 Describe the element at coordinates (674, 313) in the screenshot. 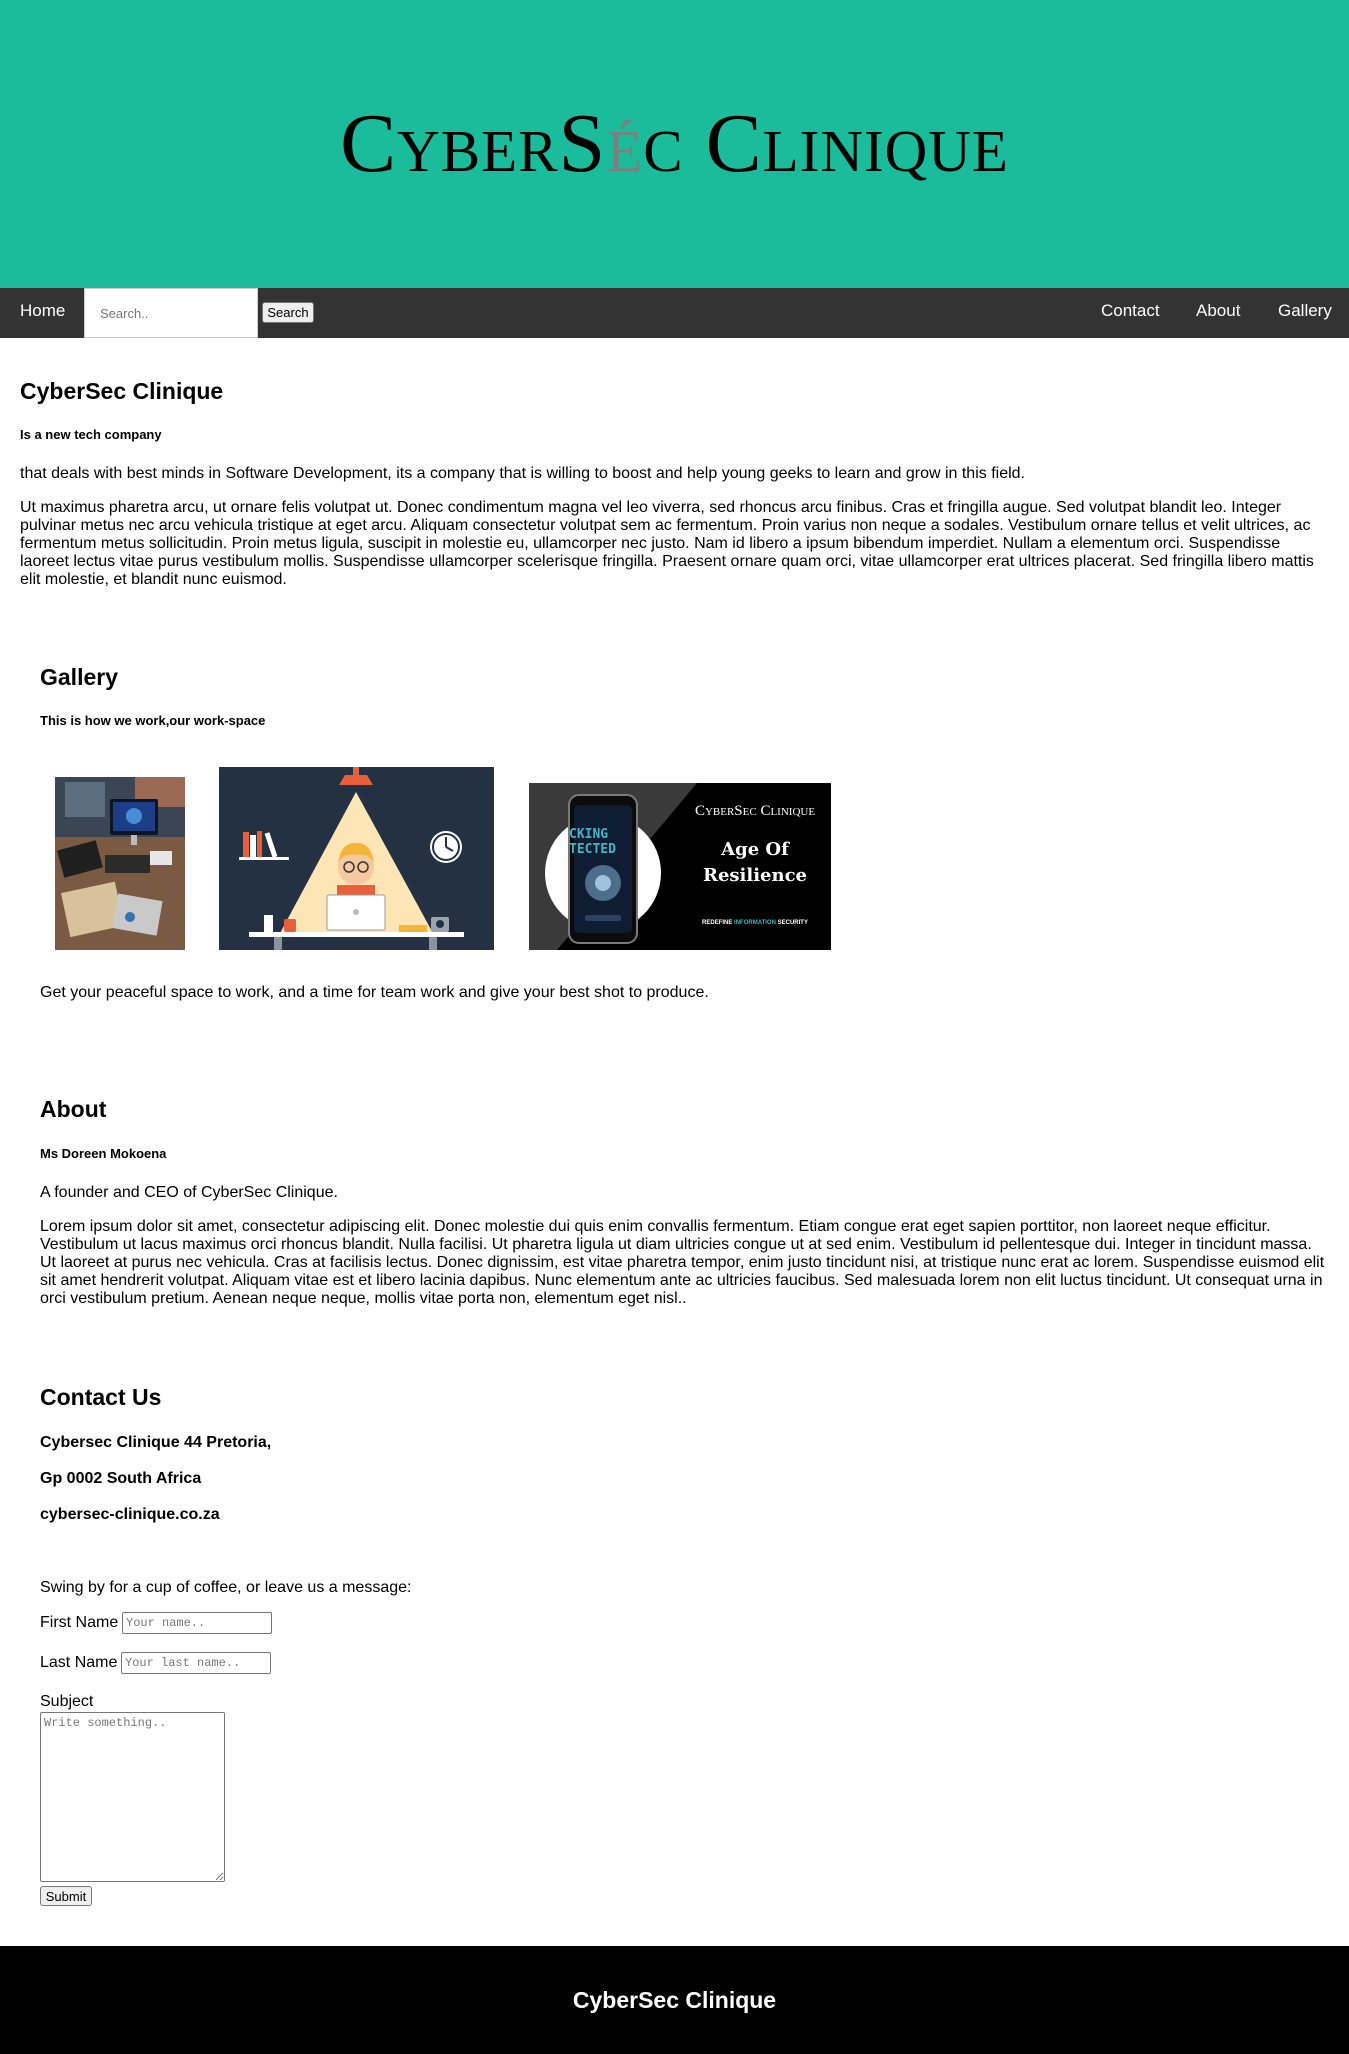

I see `top-navbar: Home Search Contact About Gallery` at that location.